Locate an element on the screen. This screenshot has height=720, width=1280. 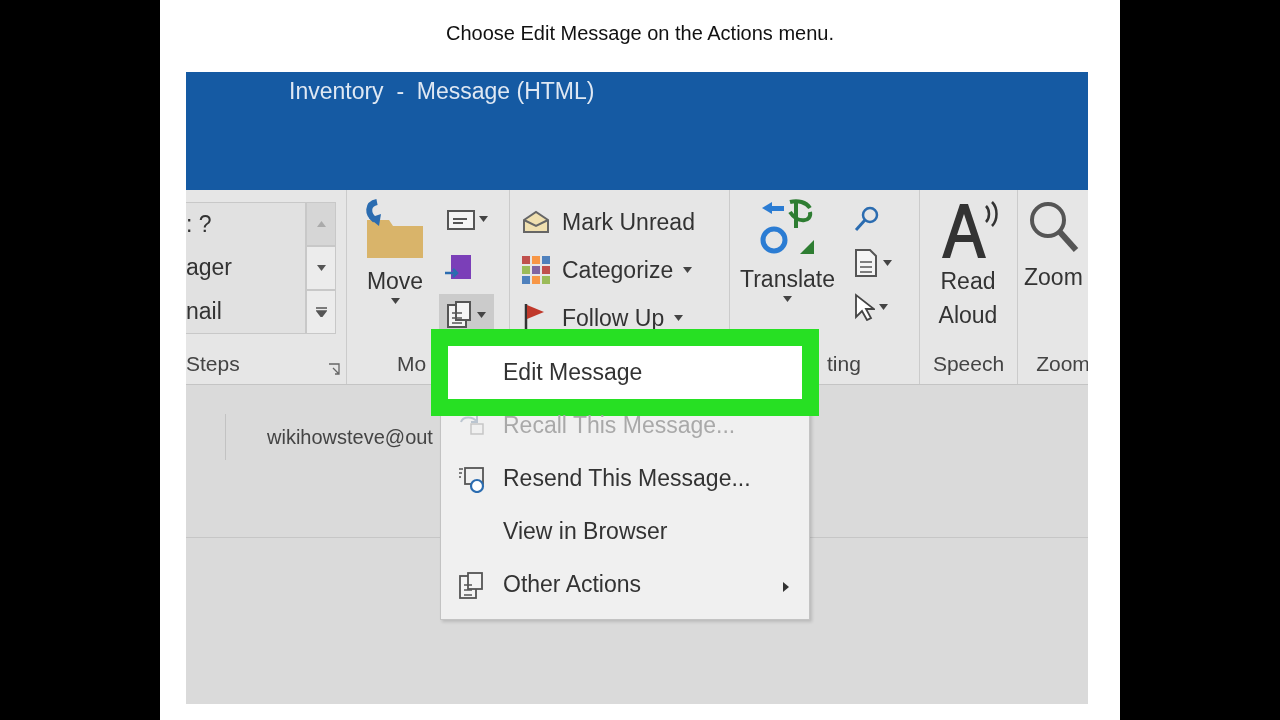
zoom-button: Zoom is located at coordinates (1053, 246).